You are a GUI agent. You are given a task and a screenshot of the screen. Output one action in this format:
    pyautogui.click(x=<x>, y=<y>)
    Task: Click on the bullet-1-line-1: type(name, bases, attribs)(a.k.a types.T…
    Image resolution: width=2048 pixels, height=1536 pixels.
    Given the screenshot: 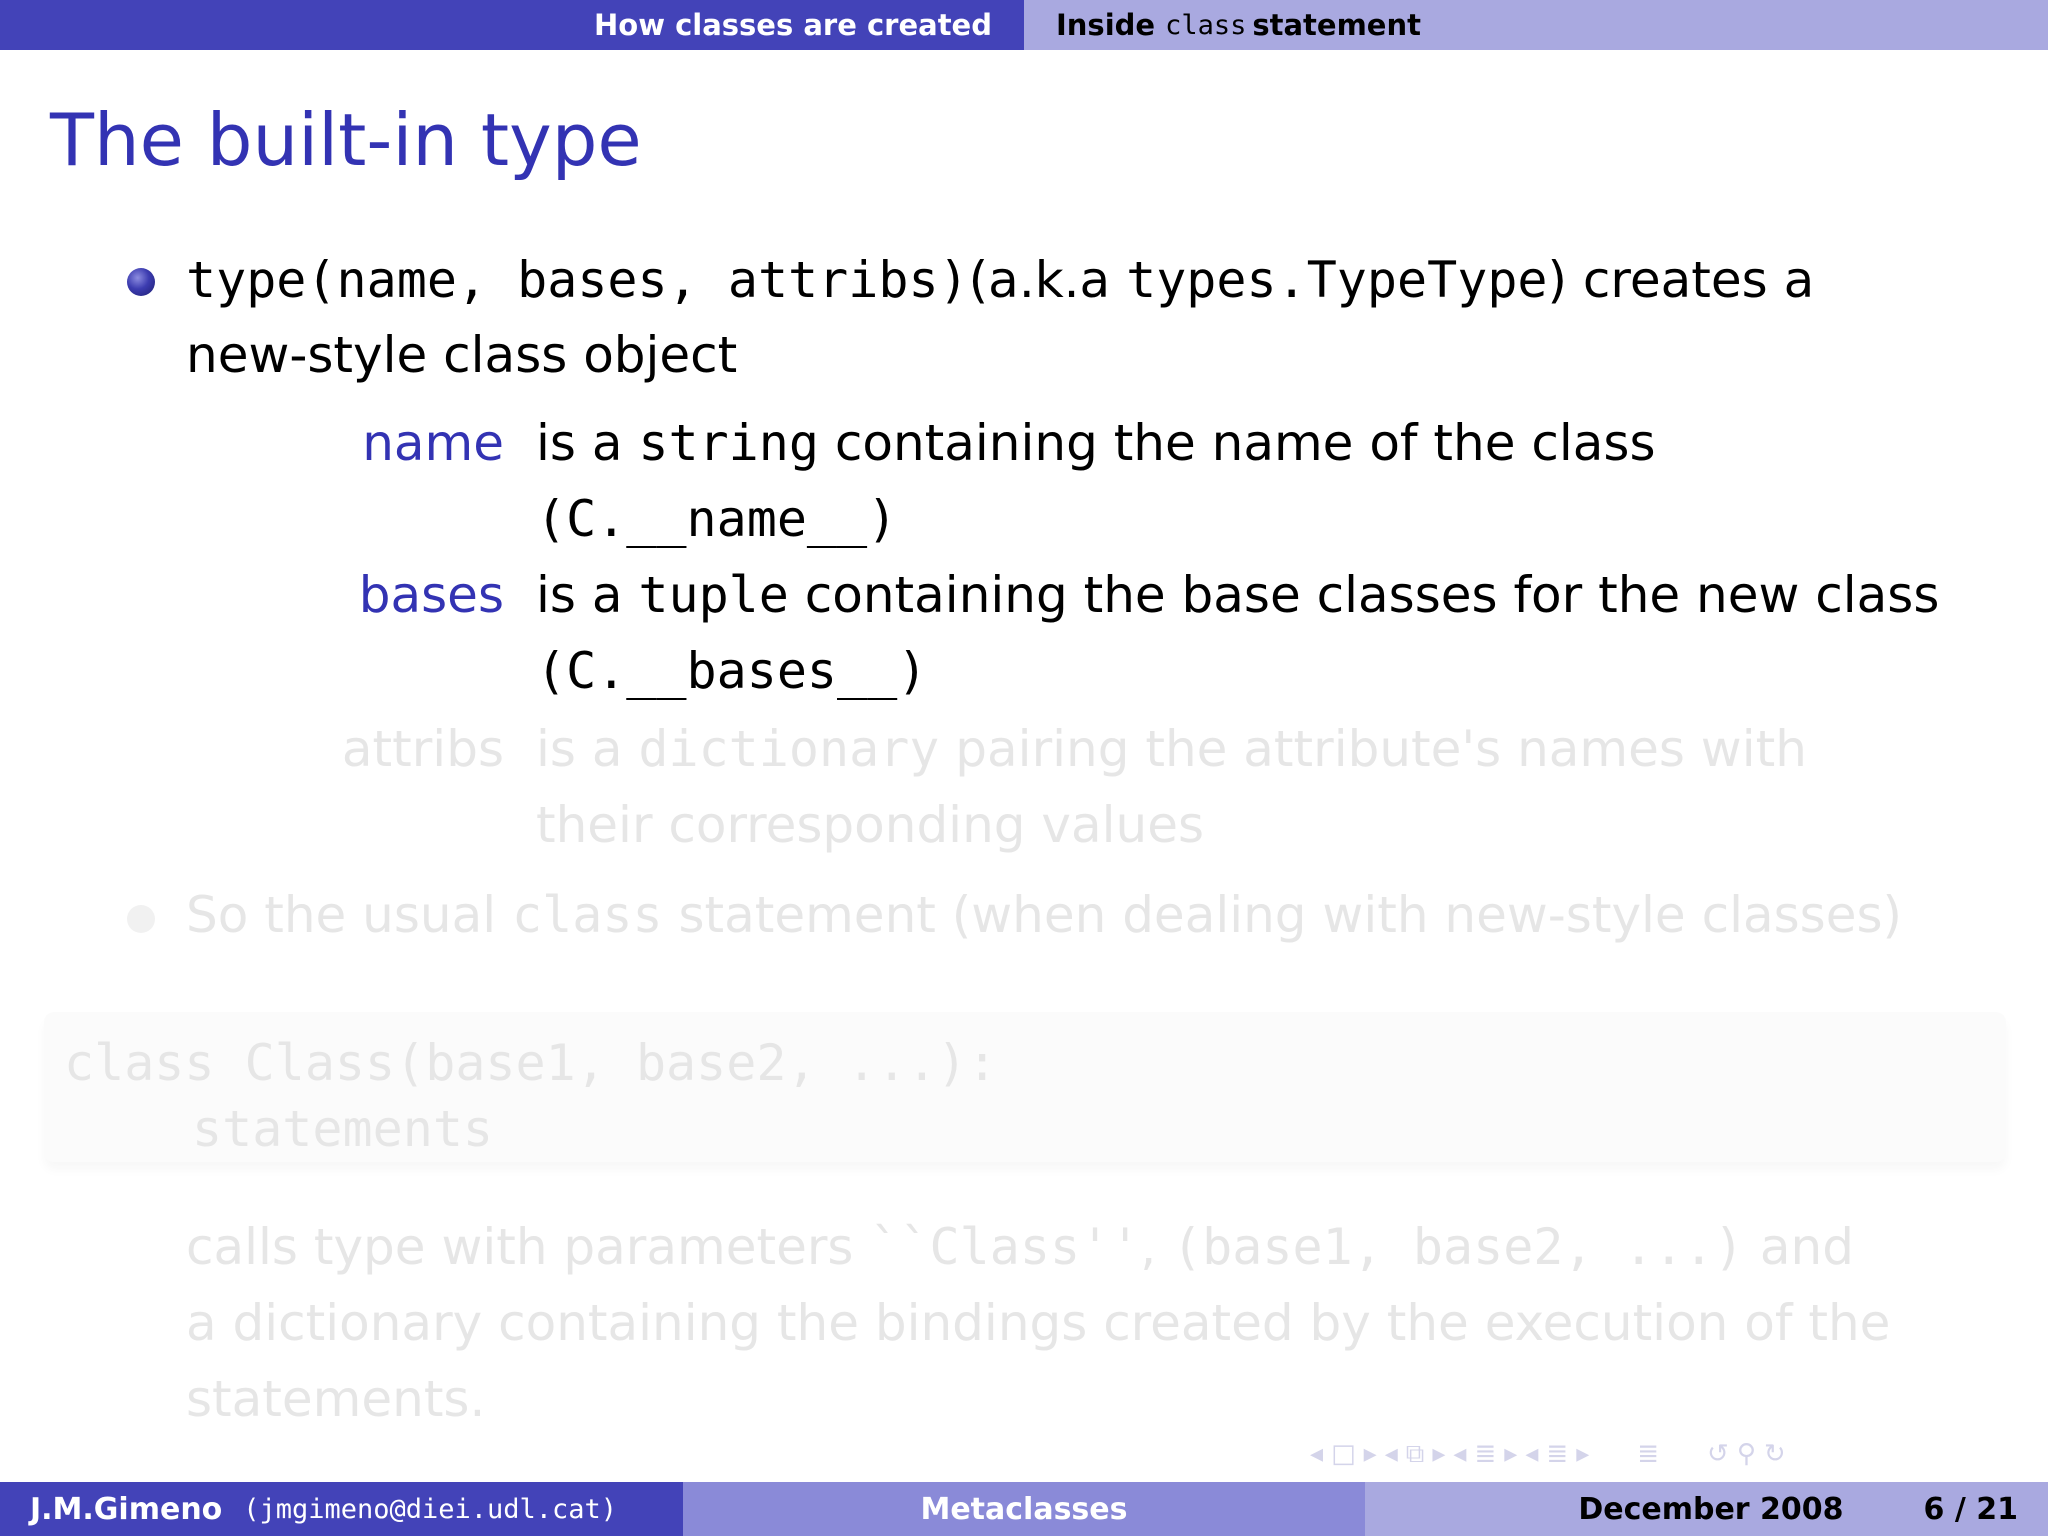 What is the action you would take?
    pyautogui.click(x=1000, y=280)
    